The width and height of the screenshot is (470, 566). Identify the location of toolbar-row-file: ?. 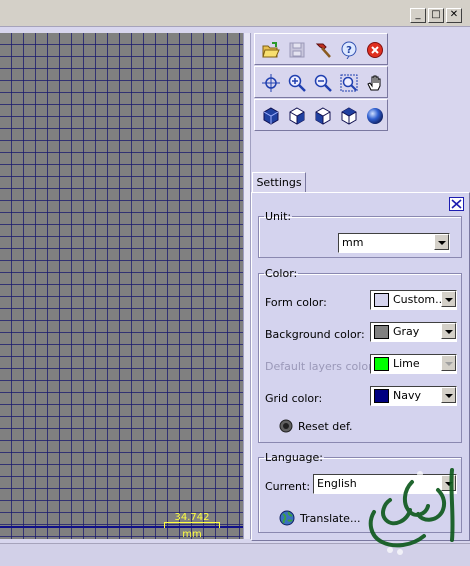
(321, 49).